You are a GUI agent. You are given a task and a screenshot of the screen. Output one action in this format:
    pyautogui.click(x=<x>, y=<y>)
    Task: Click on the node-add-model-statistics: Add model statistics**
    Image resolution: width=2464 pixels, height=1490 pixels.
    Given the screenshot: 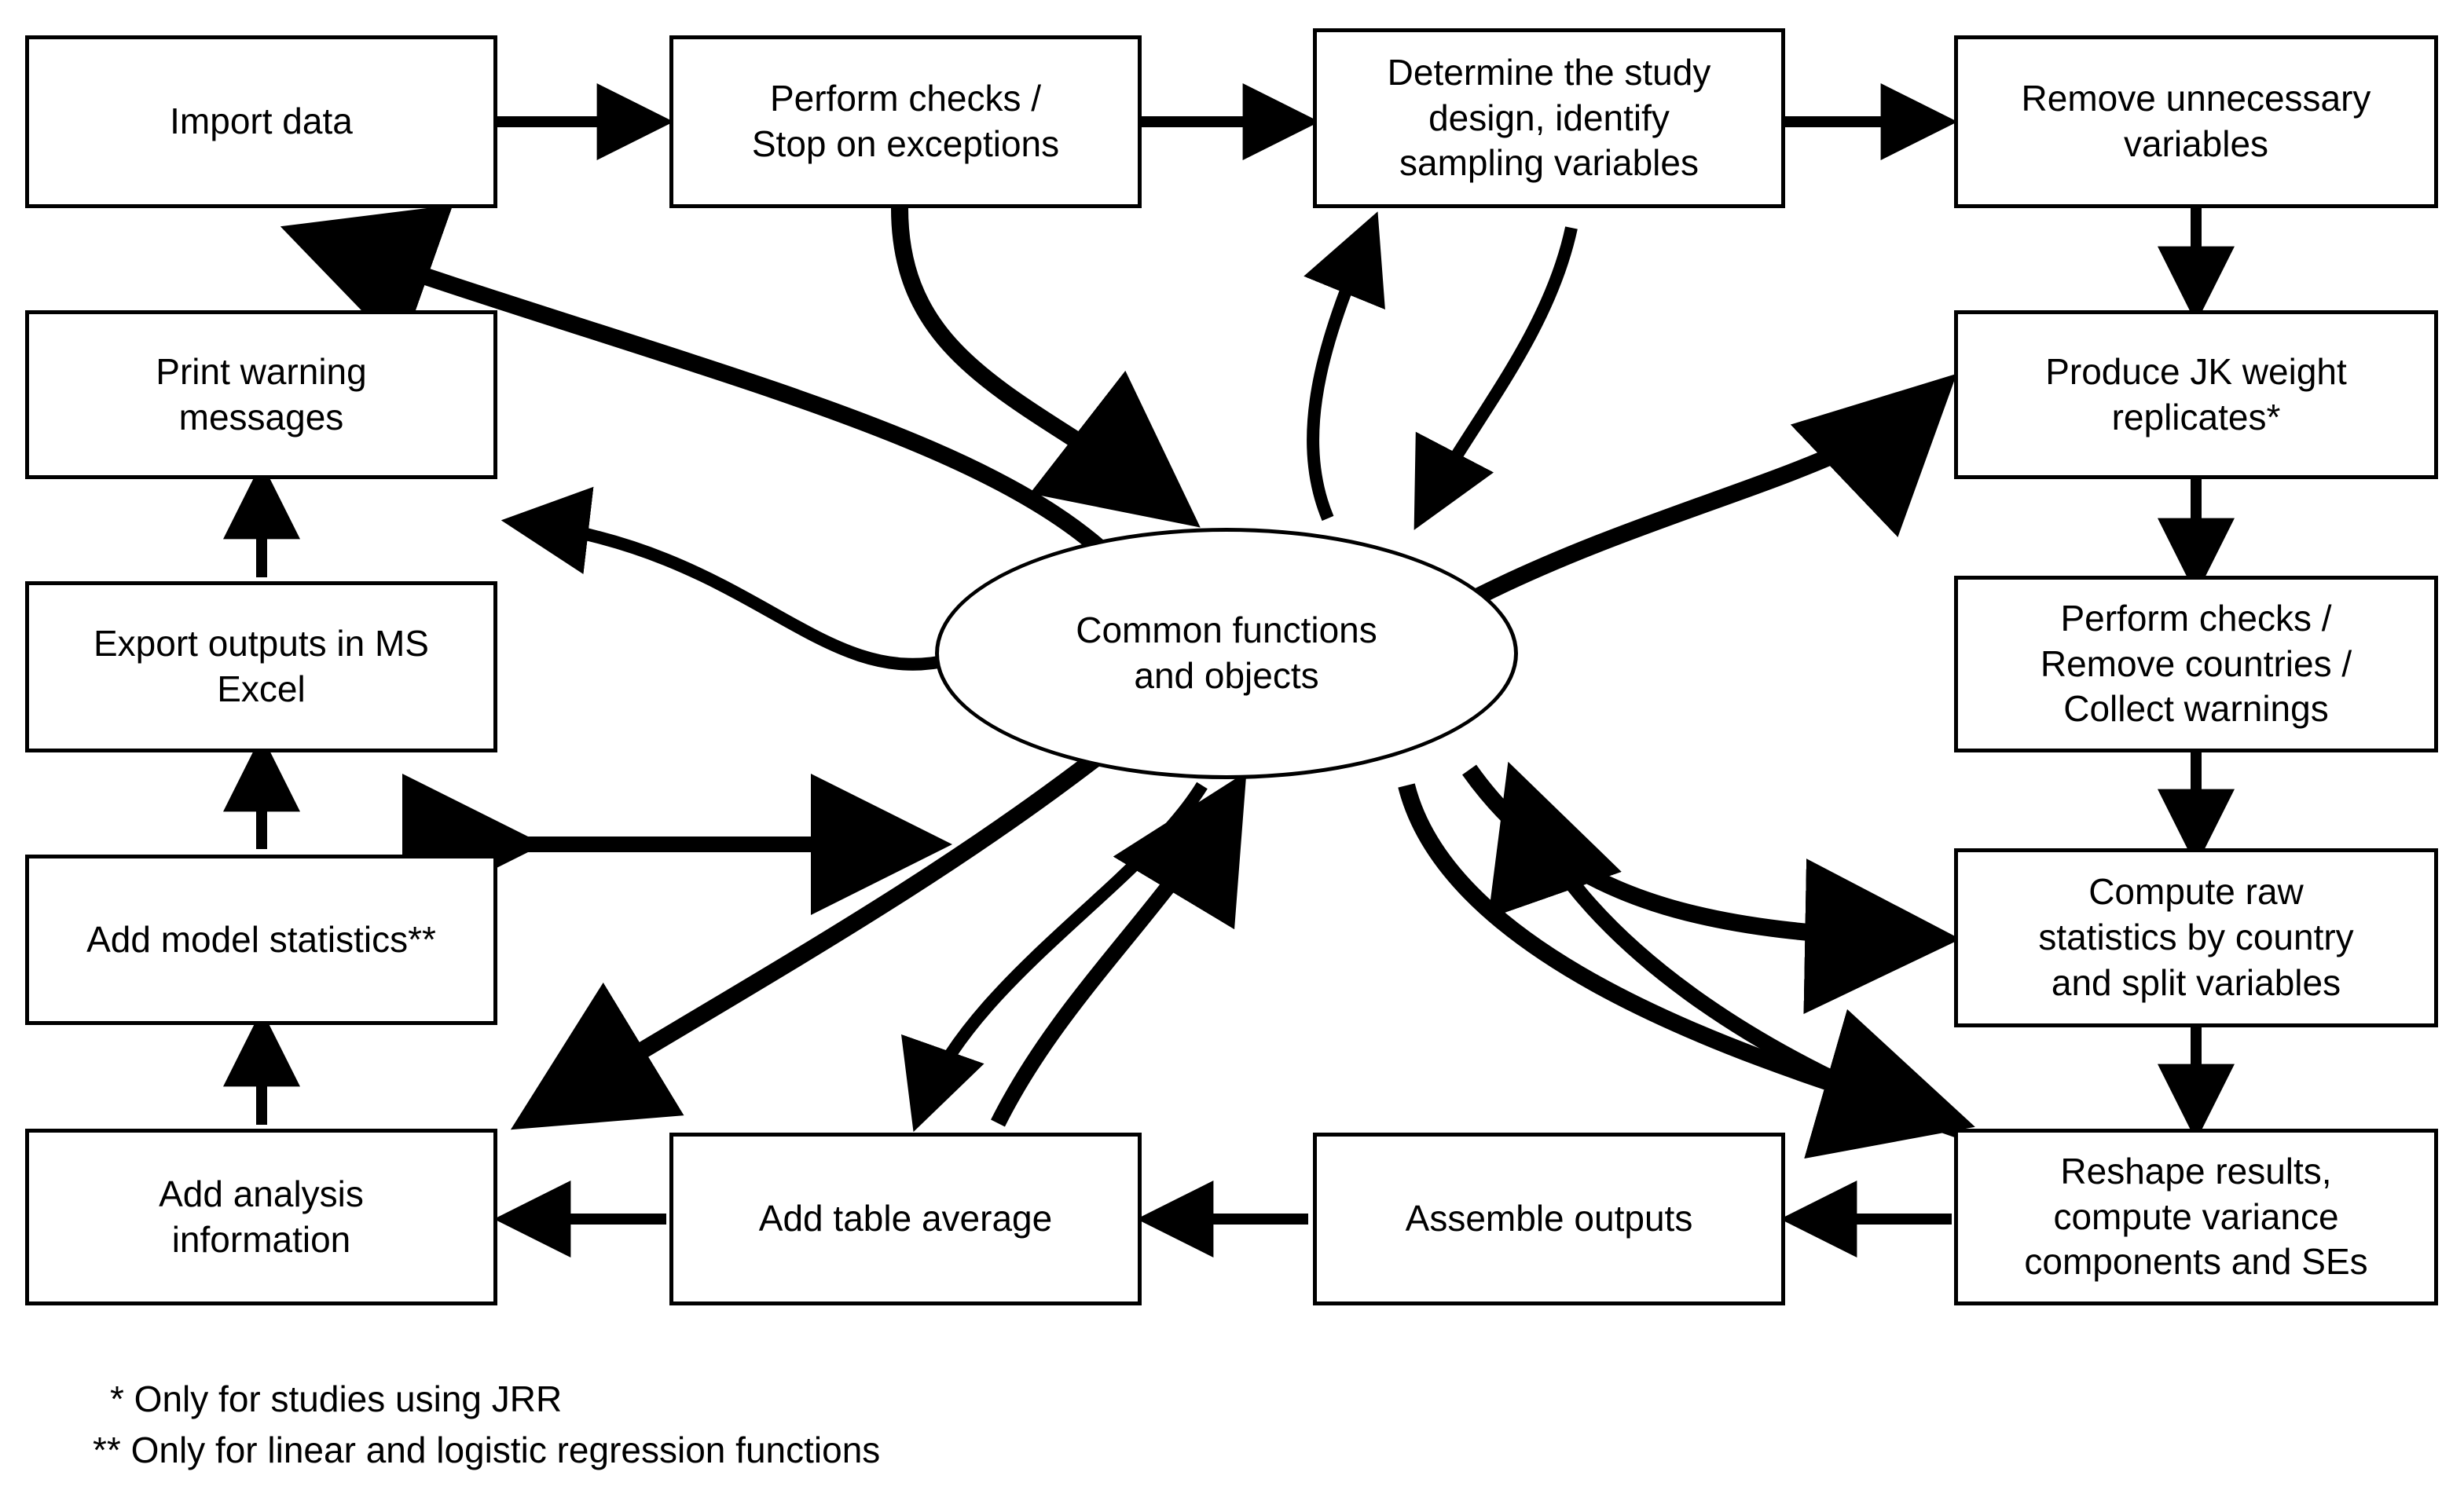 What is the action you would take?
    pyautogui.click(x=261, y=940)
    